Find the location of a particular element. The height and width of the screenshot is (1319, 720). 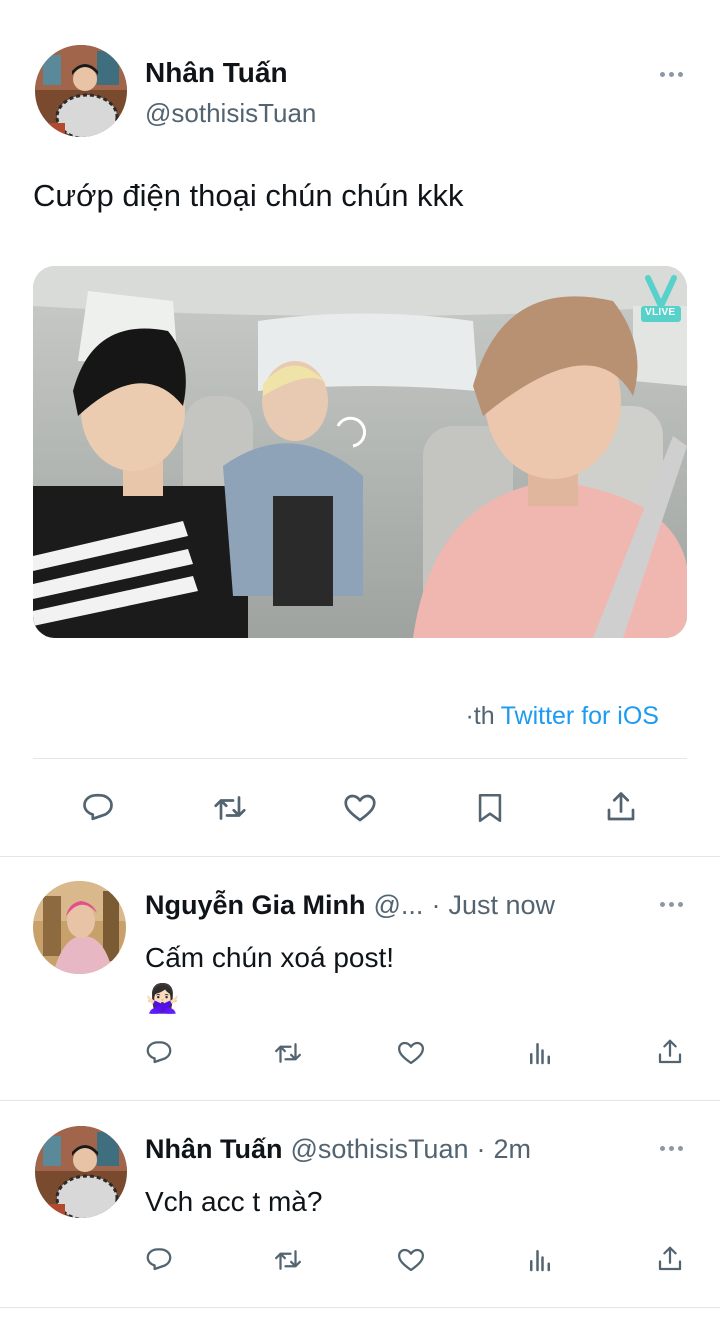

tweet-timestamp-partial: ·th is located at coordinates (480, 716).